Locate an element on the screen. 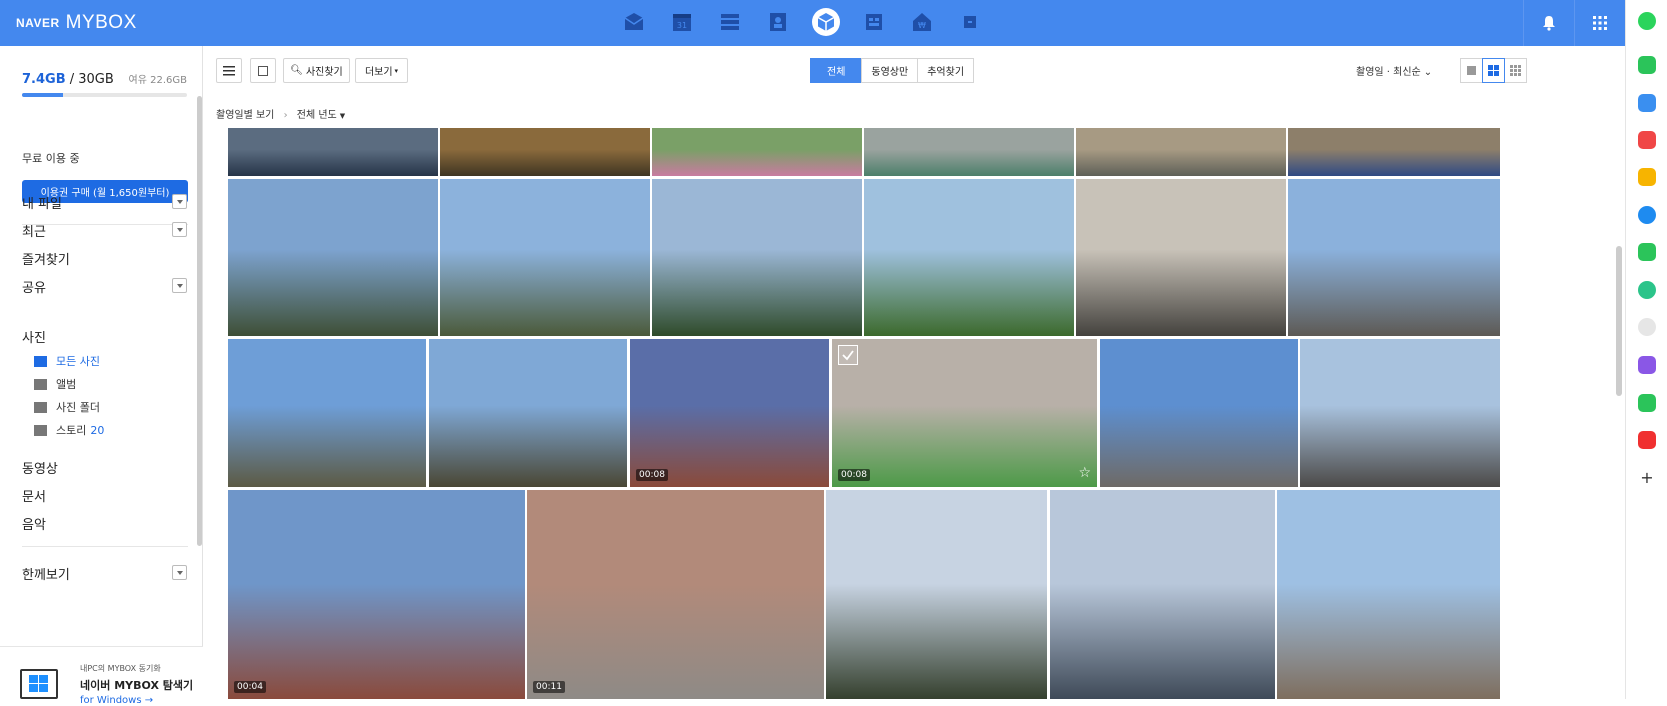 This screenshot has width=1667, height=706. mybox-icon is located at coordinates (826, 22).